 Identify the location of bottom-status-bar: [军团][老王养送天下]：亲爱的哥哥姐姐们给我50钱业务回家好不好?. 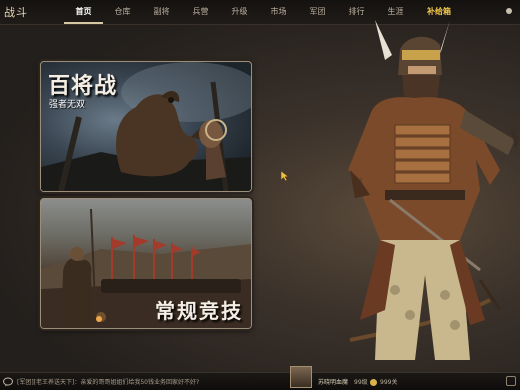
(260, 381).